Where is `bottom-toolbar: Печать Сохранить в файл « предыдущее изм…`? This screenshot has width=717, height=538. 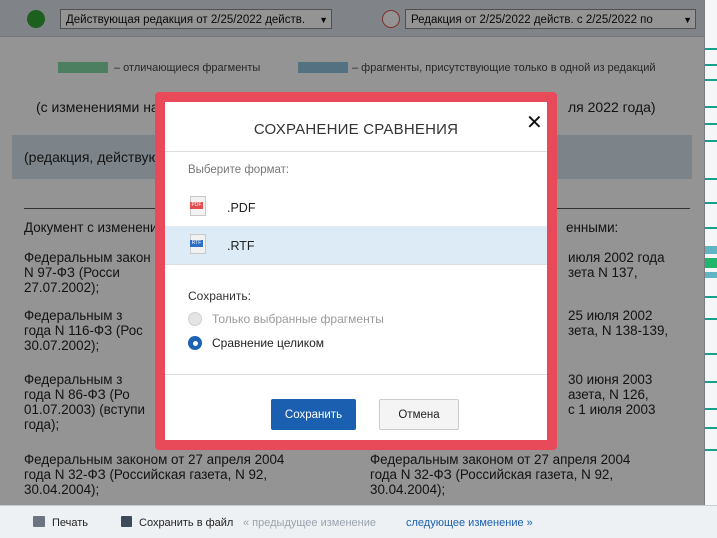 bottom-toolbar: Печать Сохранить в файл « предыдущее изм… is located at coordinates (358, 521).